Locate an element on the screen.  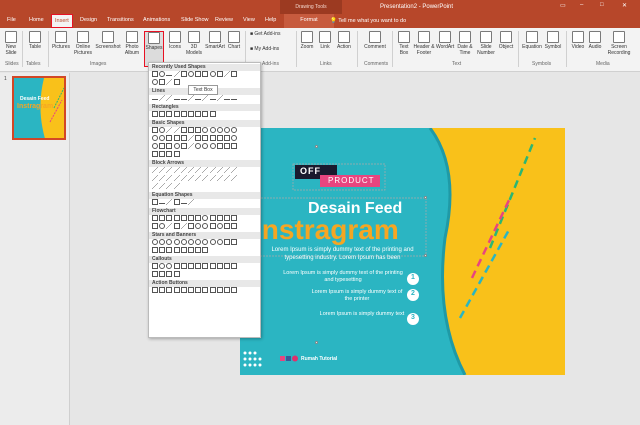
smiley-face-shape is located at coordinates (176, 146).